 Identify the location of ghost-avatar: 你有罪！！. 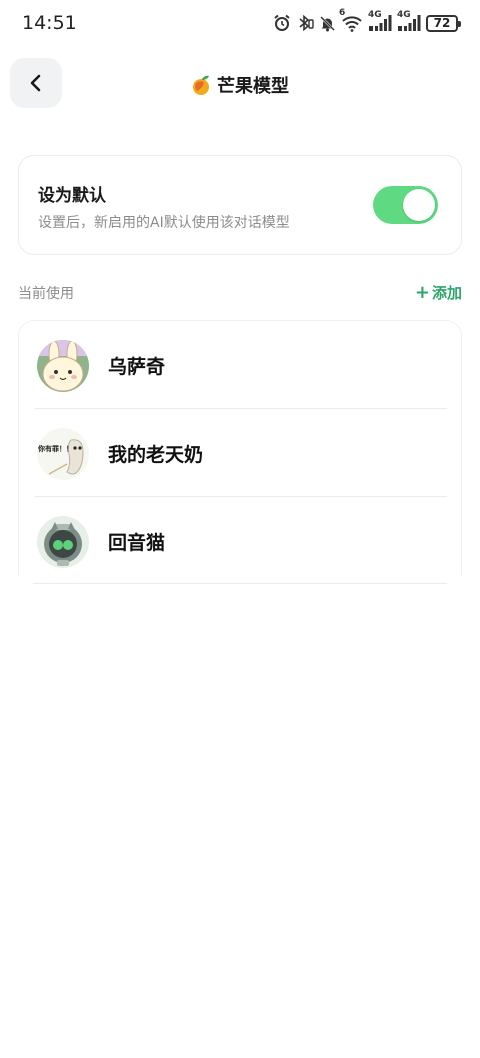
(63, 454).